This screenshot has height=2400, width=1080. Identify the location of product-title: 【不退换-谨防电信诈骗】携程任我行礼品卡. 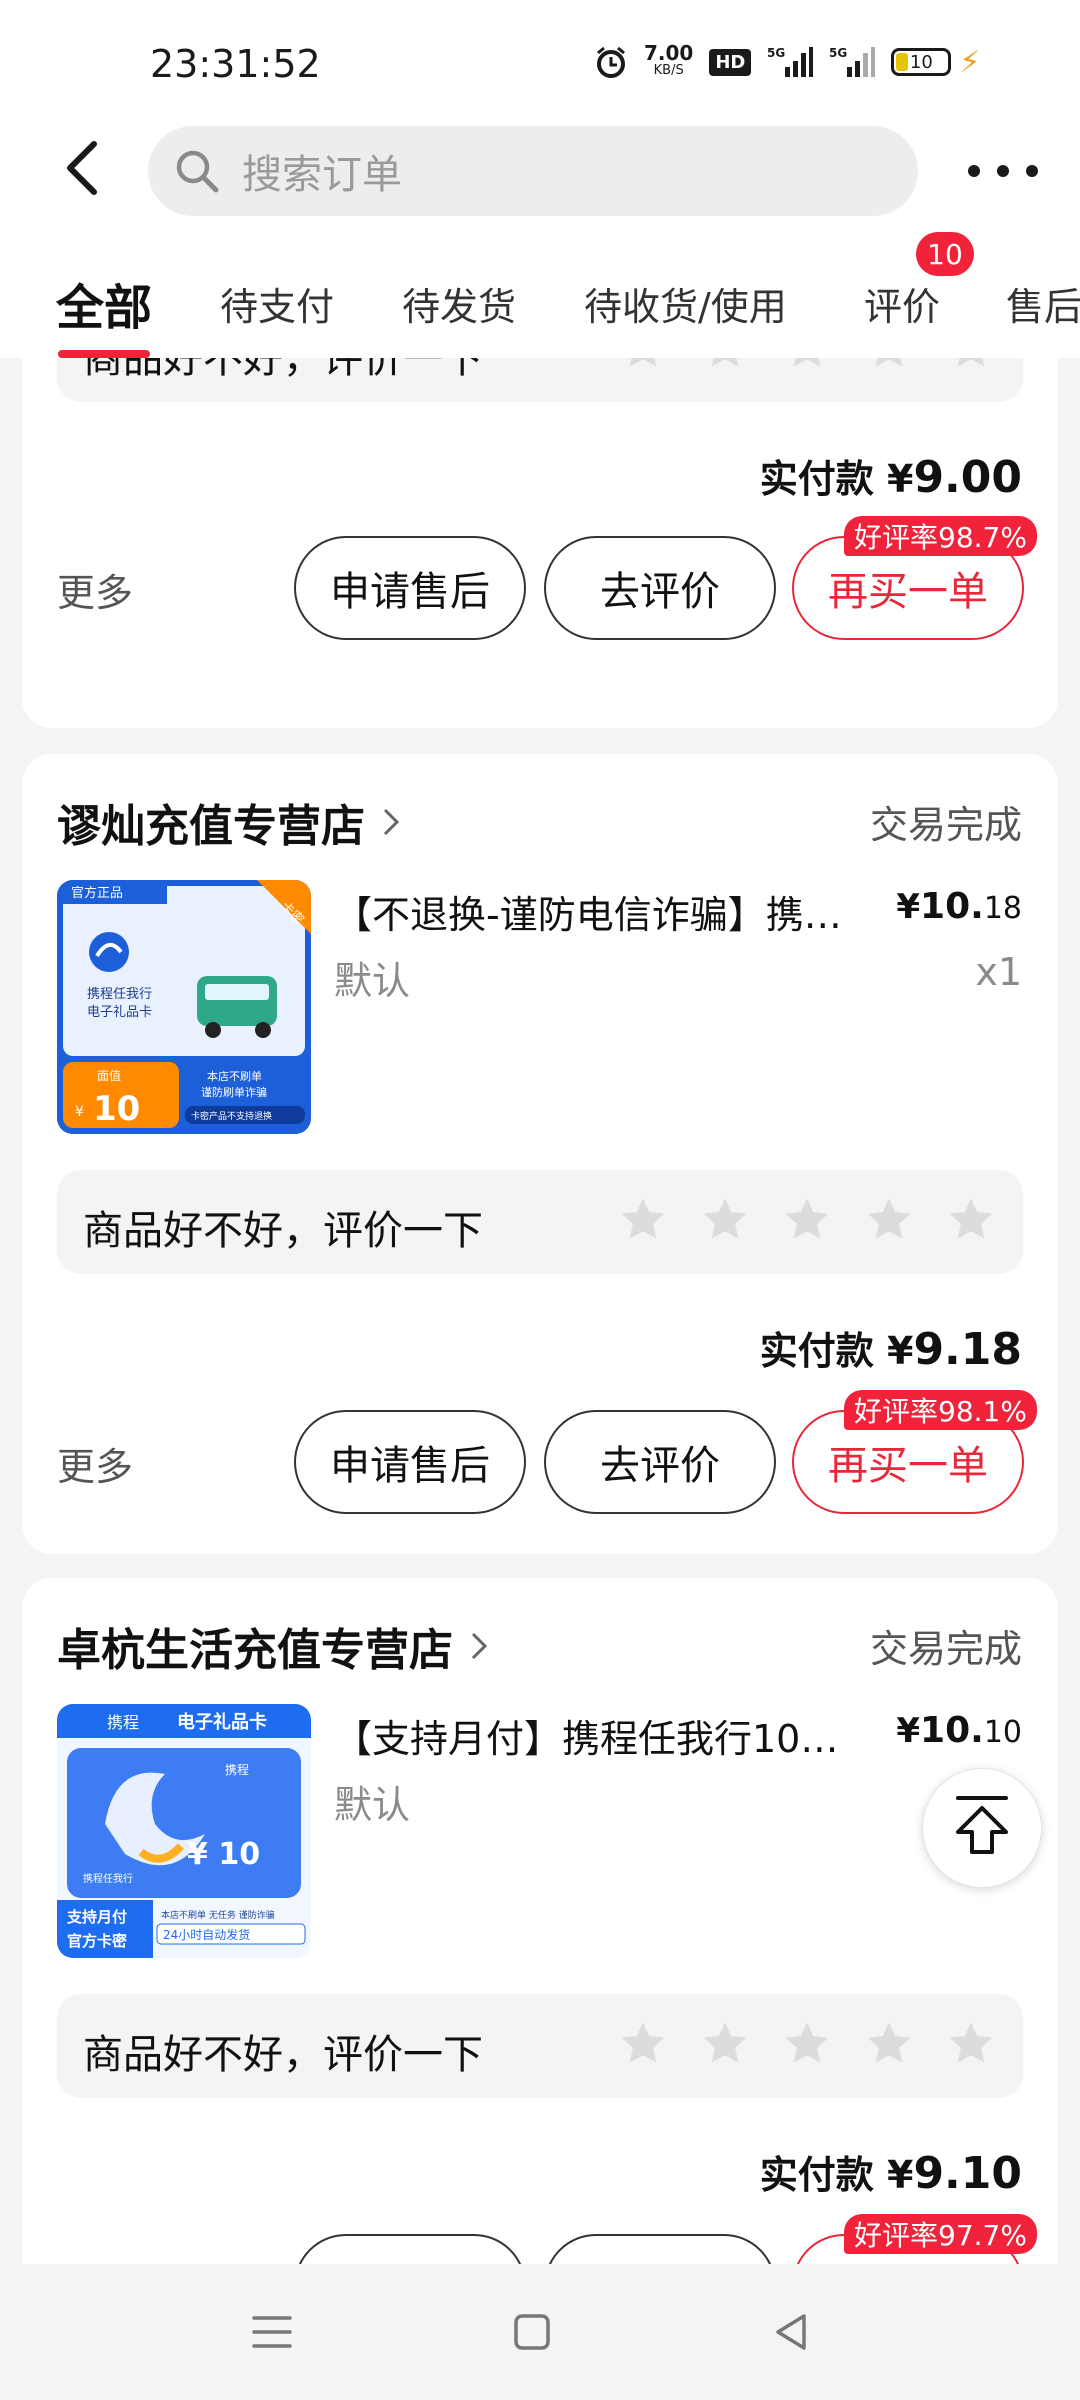
(594, 911).